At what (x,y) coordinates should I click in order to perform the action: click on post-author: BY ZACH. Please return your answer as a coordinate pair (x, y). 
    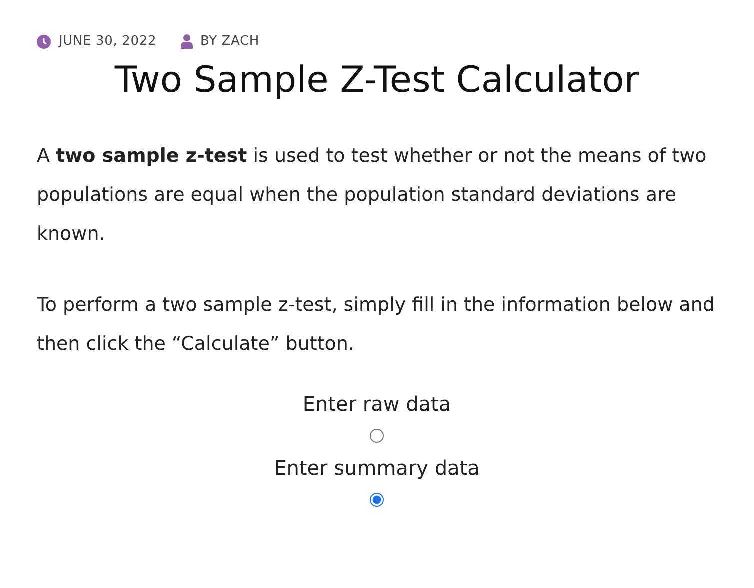
    Looking at the image, I should click on (230, 42).